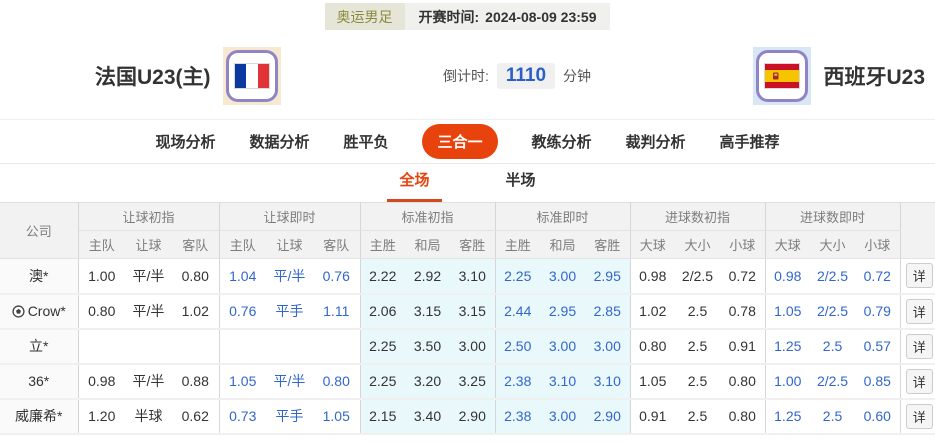 This screenshot has height=442, width=935. Describe the element at coordinates (541, 16) in the screenshot. I see `kickoff-time: 2024-08-09 23:59` at that location.